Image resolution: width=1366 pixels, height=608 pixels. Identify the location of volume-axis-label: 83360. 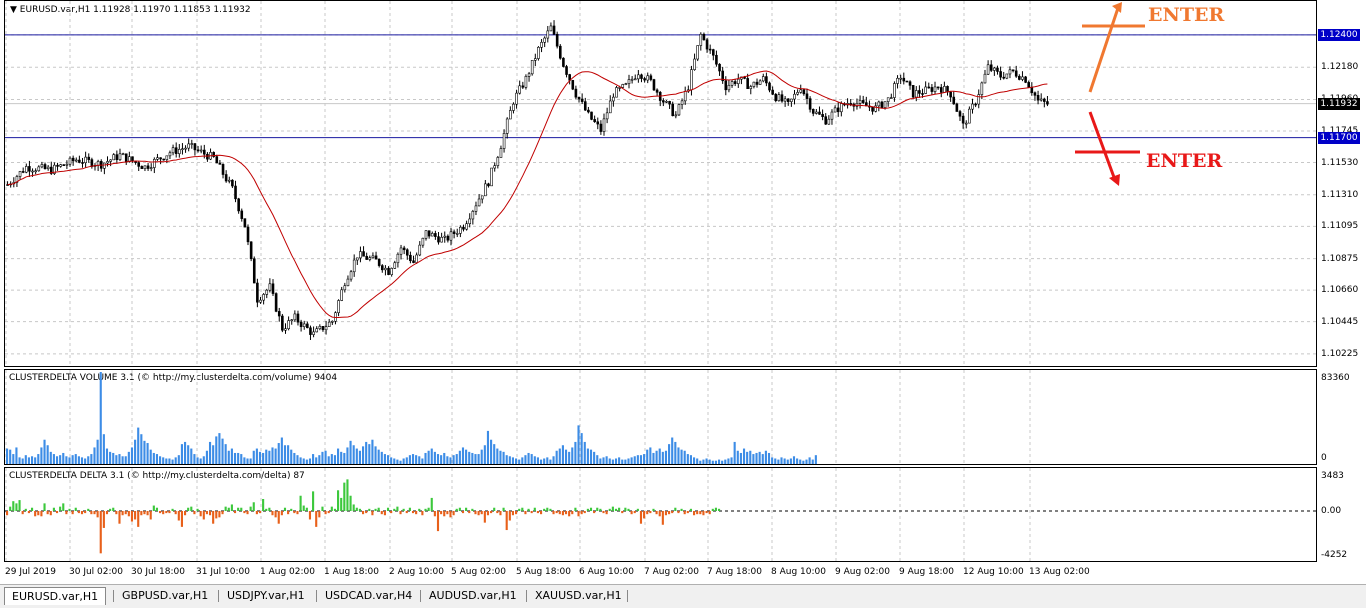
(1335, 378).